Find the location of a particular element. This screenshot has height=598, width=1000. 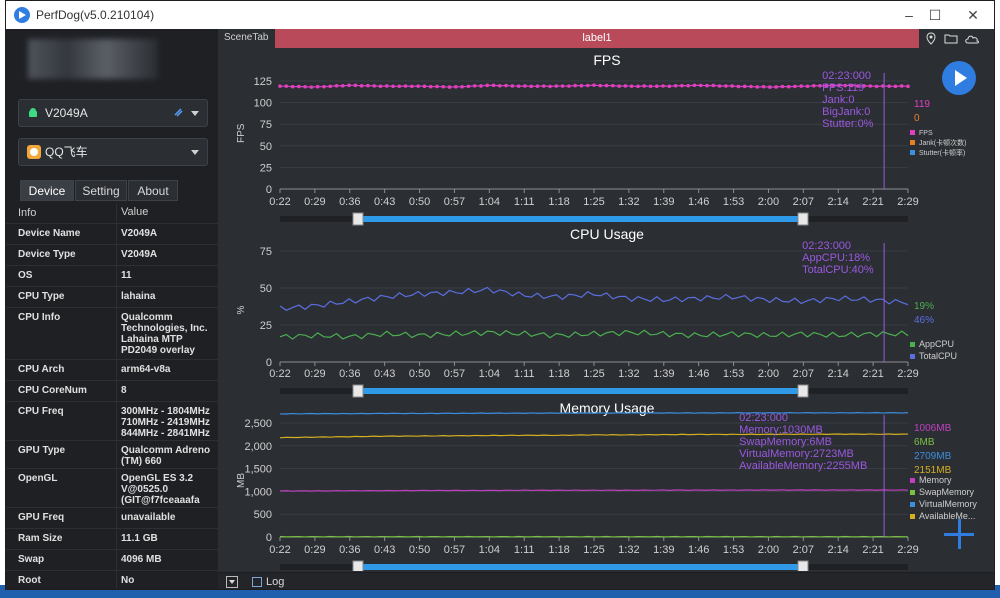

tooltip-line: 02:23:000 is located at coordinates (846, 76).